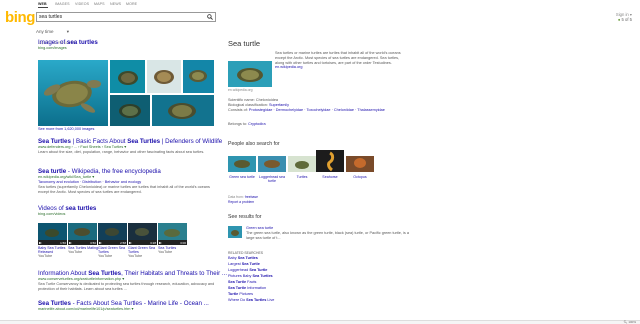 Image resolution: width=640 pixels, height=324 pixels. I want to click on video-thumb-3: 2:58, so click(112, 234).